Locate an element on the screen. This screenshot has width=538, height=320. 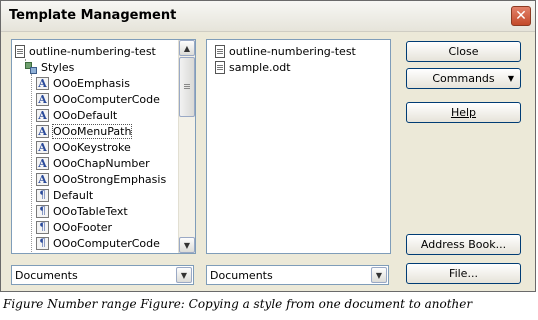
document-list-item: sample.odt is located at coordinates (253, 67).